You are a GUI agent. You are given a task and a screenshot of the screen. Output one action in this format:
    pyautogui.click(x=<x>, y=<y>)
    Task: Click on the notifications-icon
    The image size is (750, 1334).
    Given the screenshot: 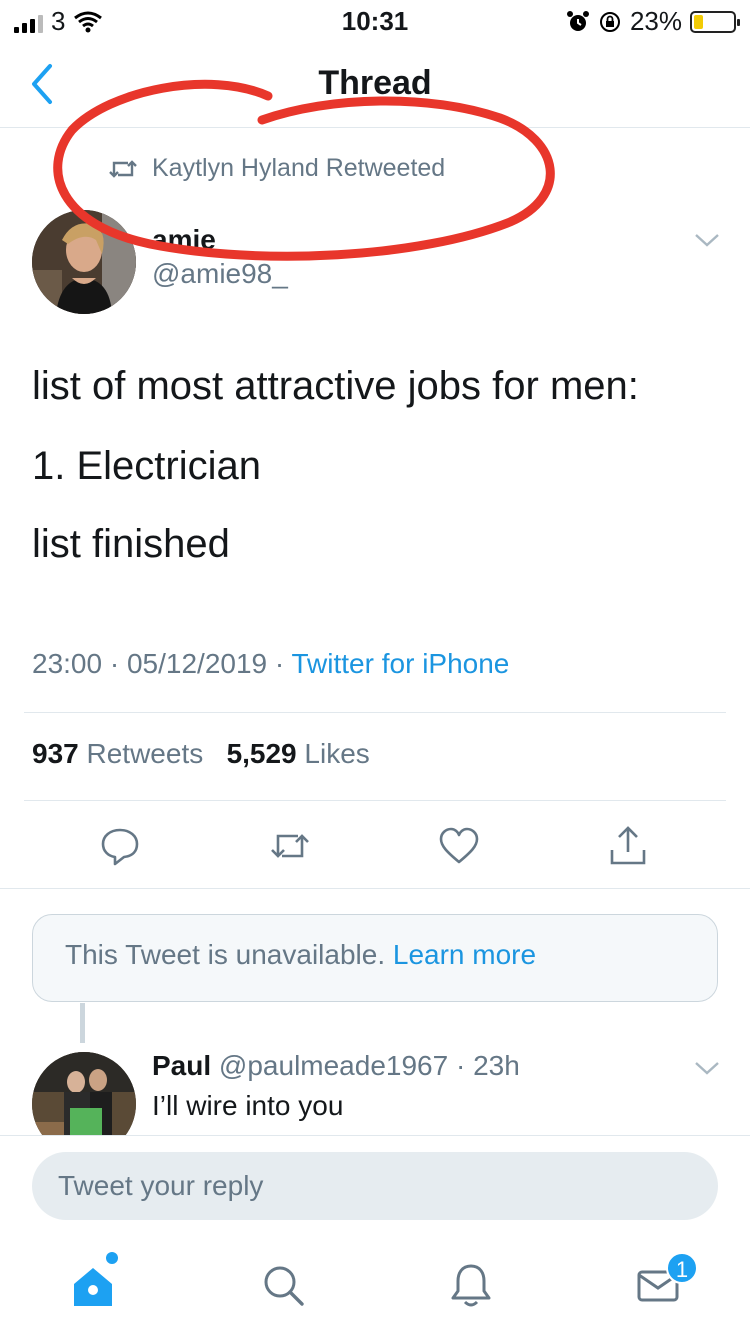 What is the action you would take?
    pyautogui.click(x=471, y=1285)
    